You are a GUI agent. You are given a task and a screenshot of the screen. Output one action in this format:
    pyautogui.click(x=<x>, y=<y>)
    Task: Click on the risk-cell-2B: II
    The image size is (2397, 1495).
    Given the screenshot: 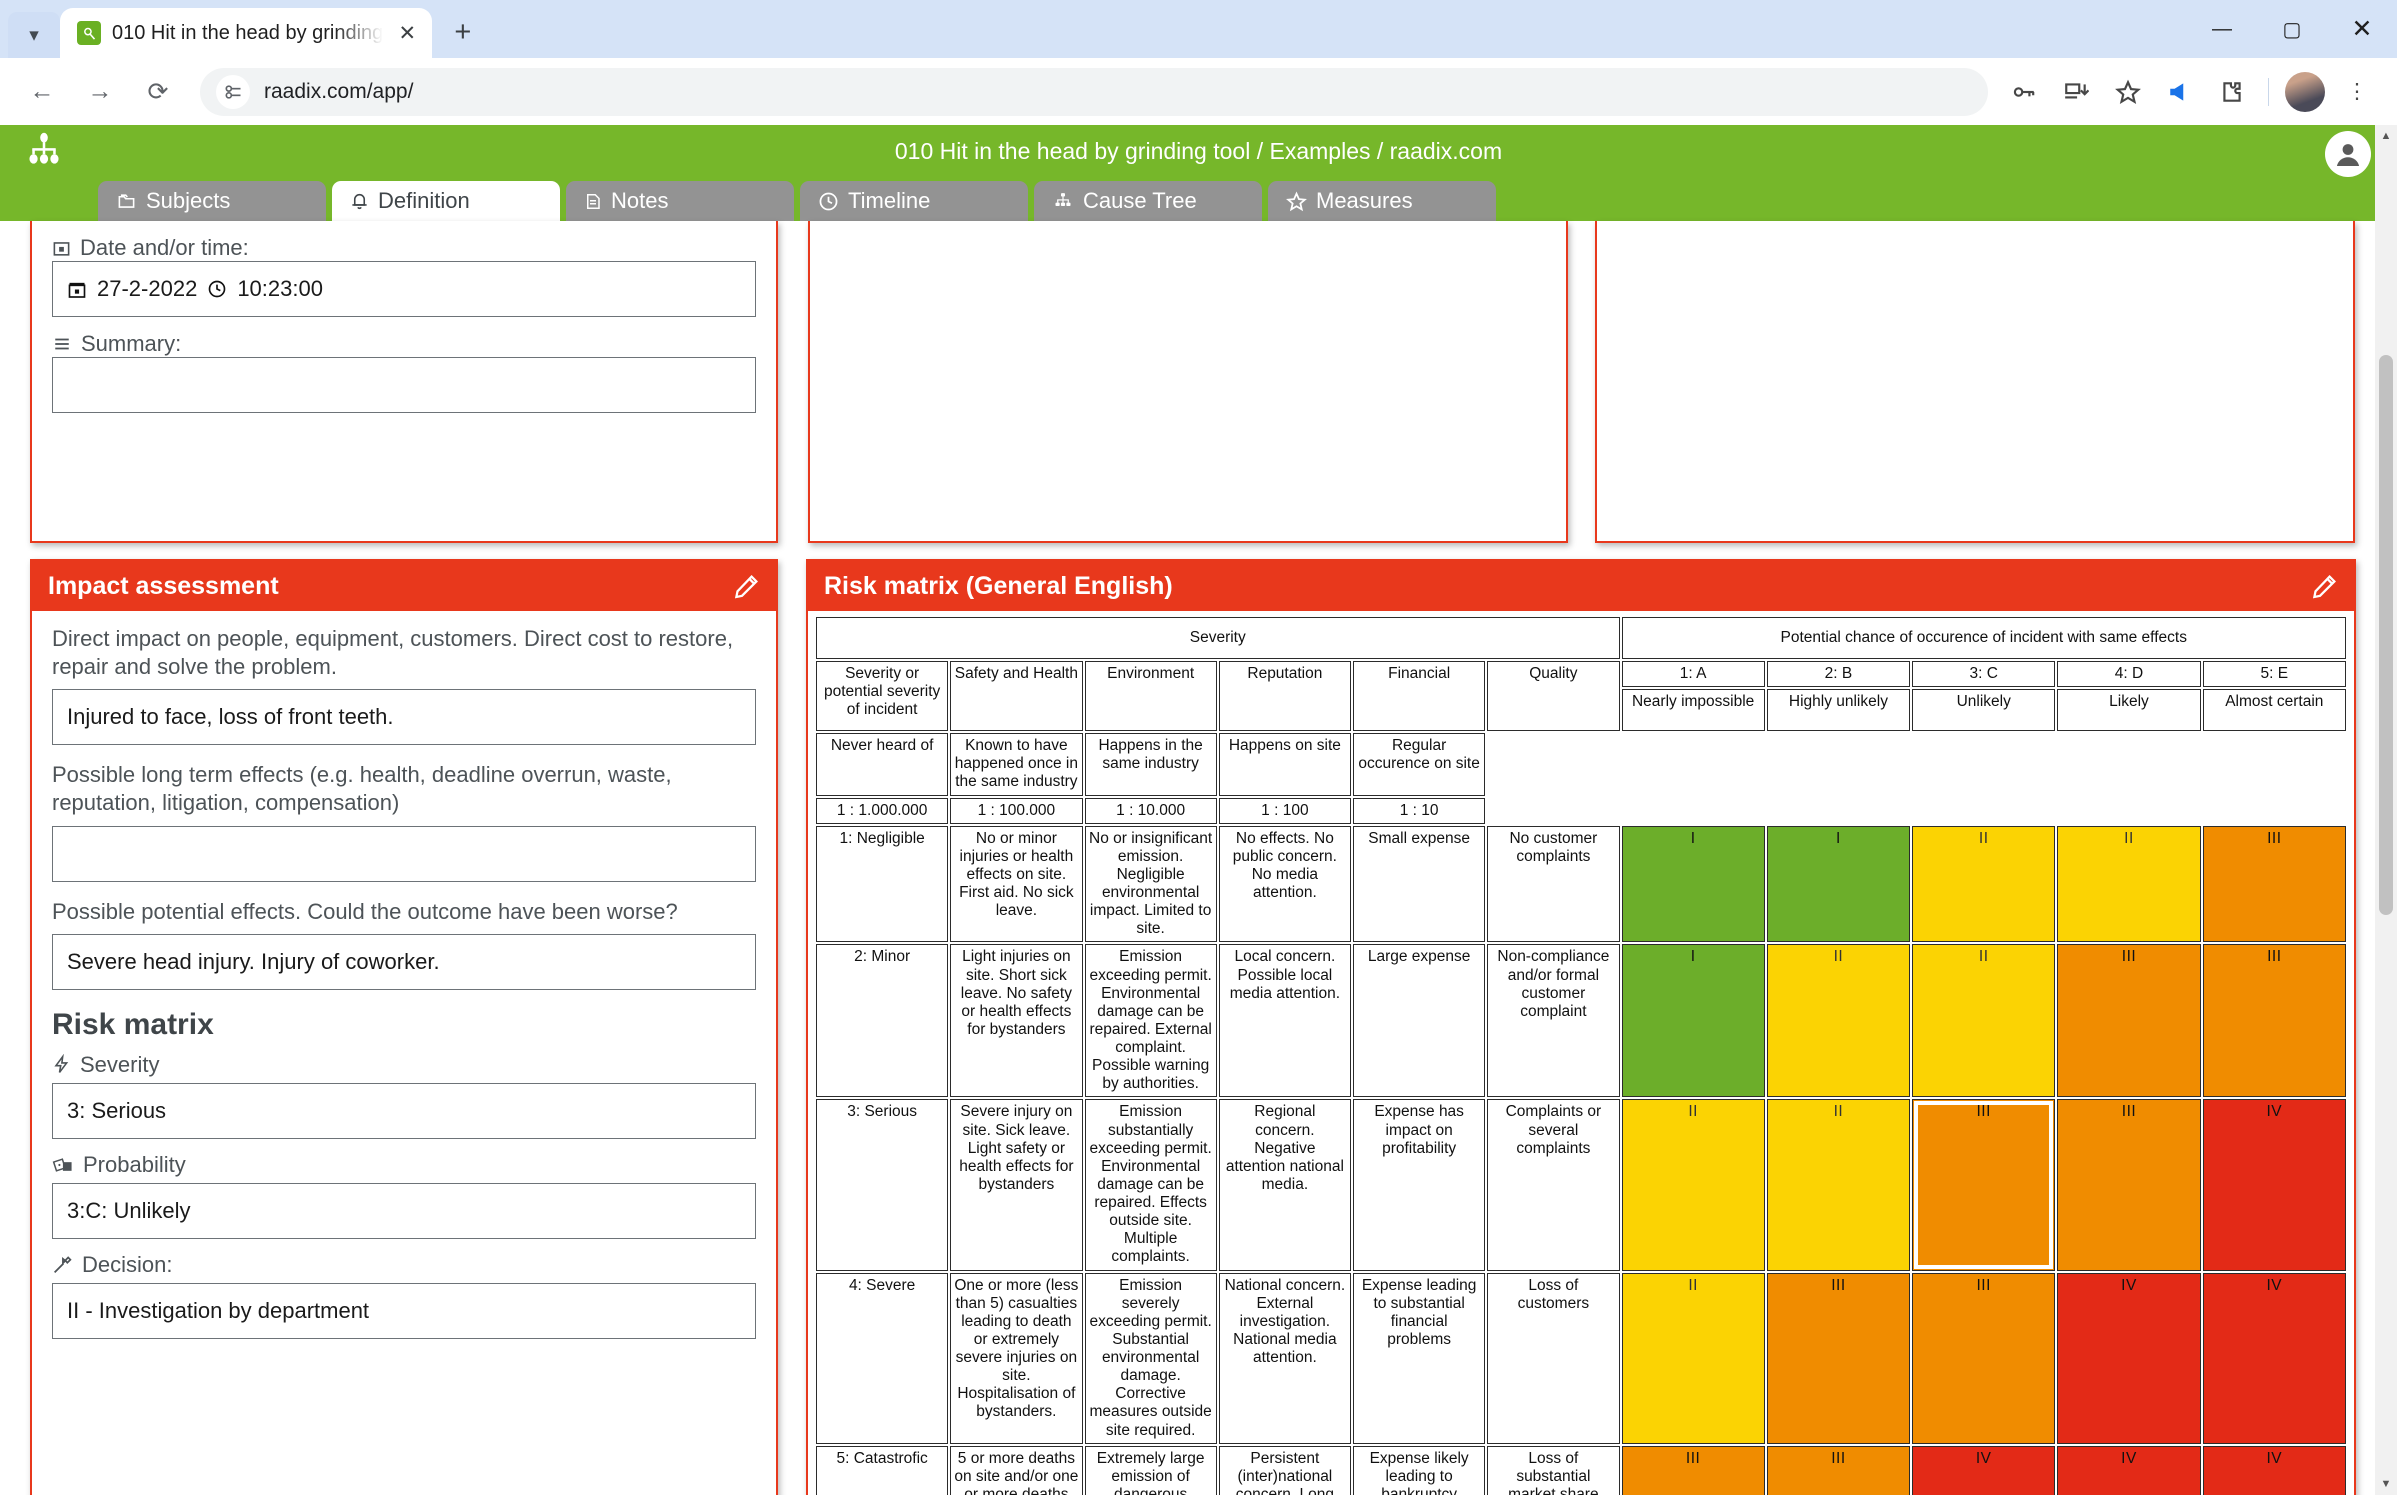 What is the action you would take?
    pyautogui.click(x=1838, y=1021)
    